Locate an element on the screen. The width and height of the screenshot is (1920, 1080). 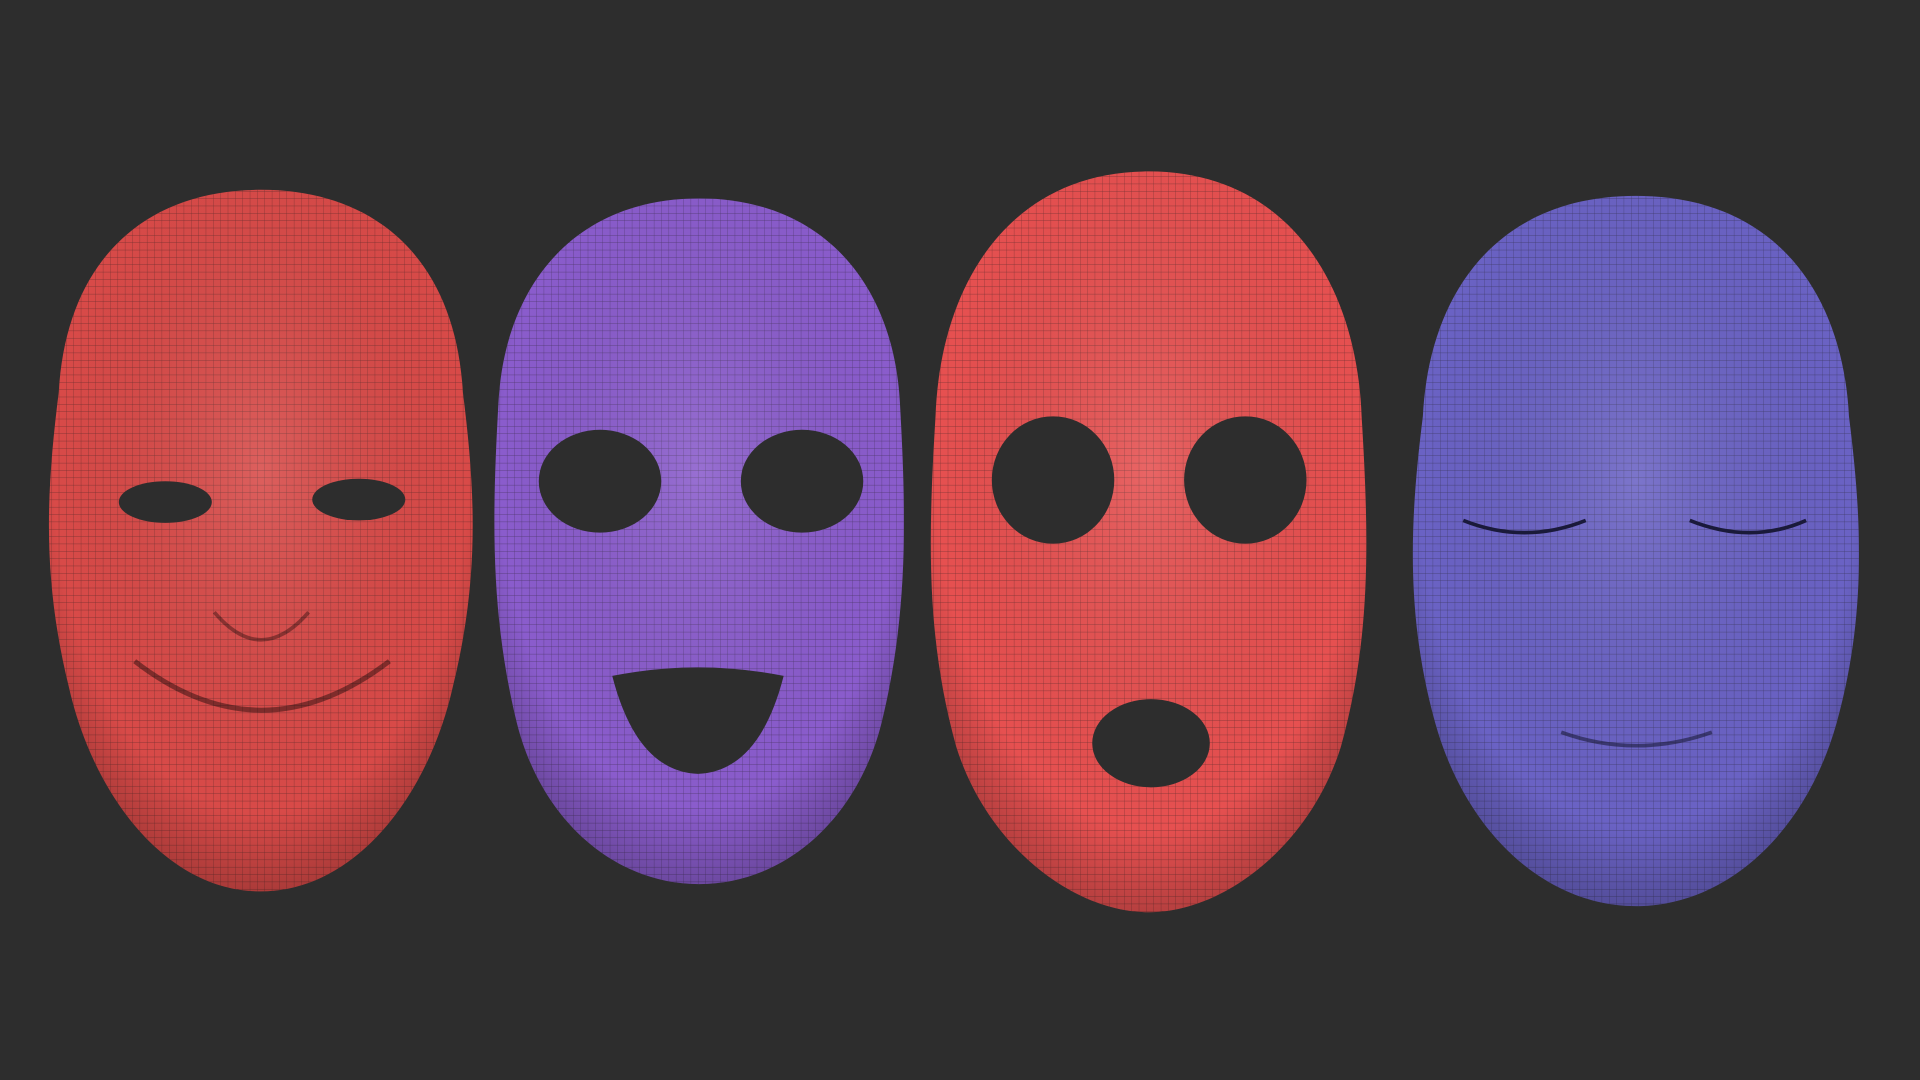
mask-laughing-purple is located at coordinates (699, 541).